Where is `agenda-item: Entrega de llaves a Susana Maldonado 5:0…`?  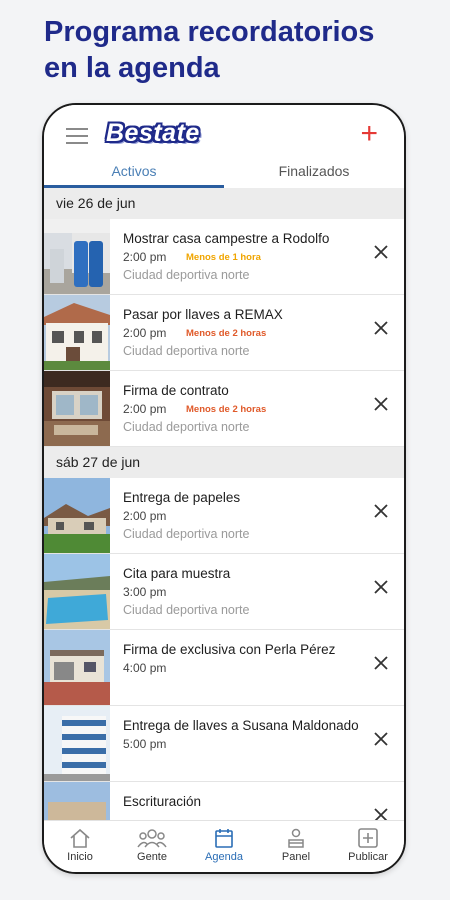 agenda-item: Entrega de llaves a Susana Maldonado 5:0… is located at coordinates (224, 744).